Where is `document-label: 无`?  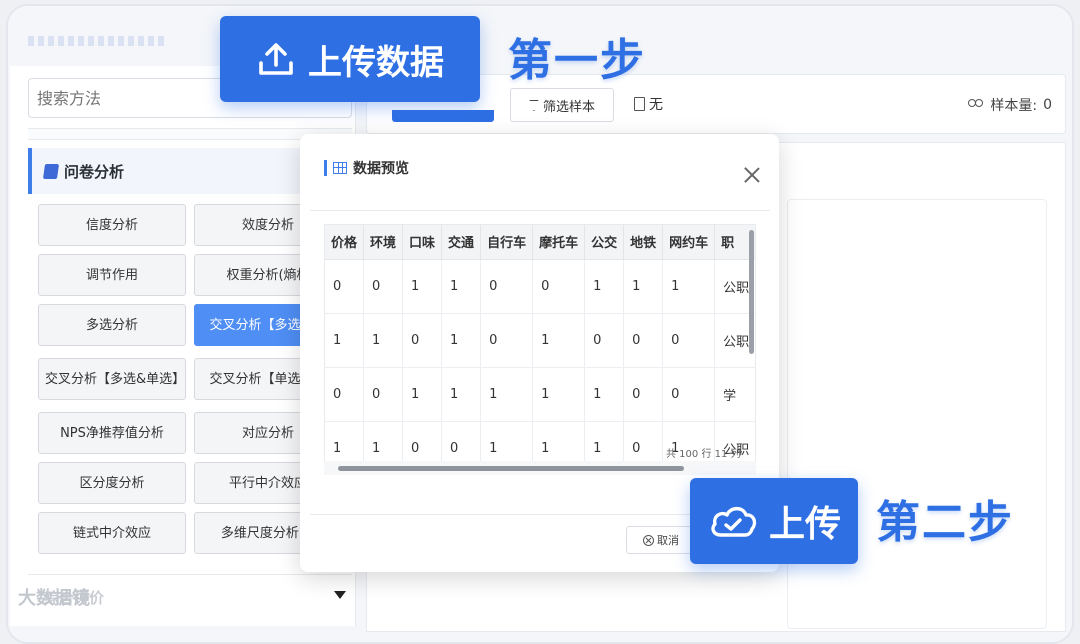 document-label: 无 is located at coordinates (656, 105).